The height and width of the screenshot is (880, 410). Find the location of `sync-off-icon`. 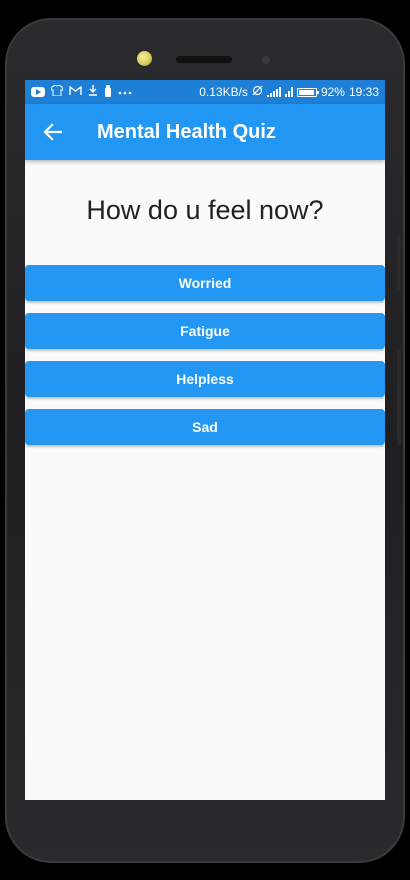

sync-off-icon is located at coordinates (257, 92).